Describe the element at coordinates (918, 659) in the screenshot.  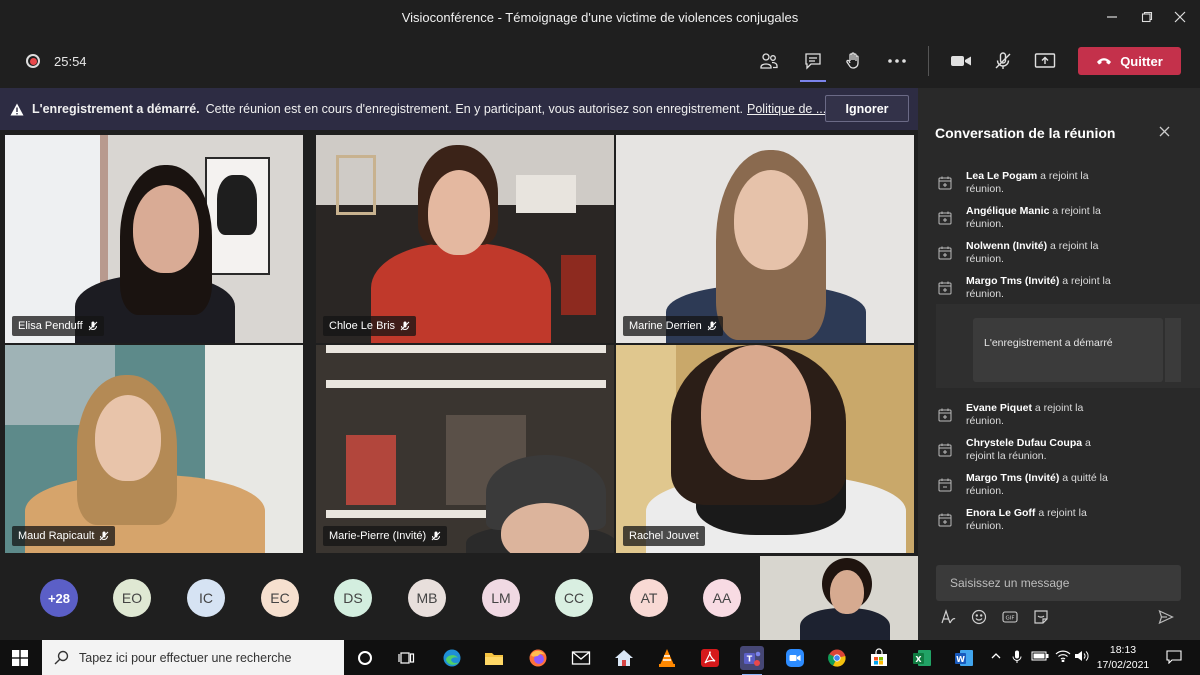
I see `svg-text: X` at that location.